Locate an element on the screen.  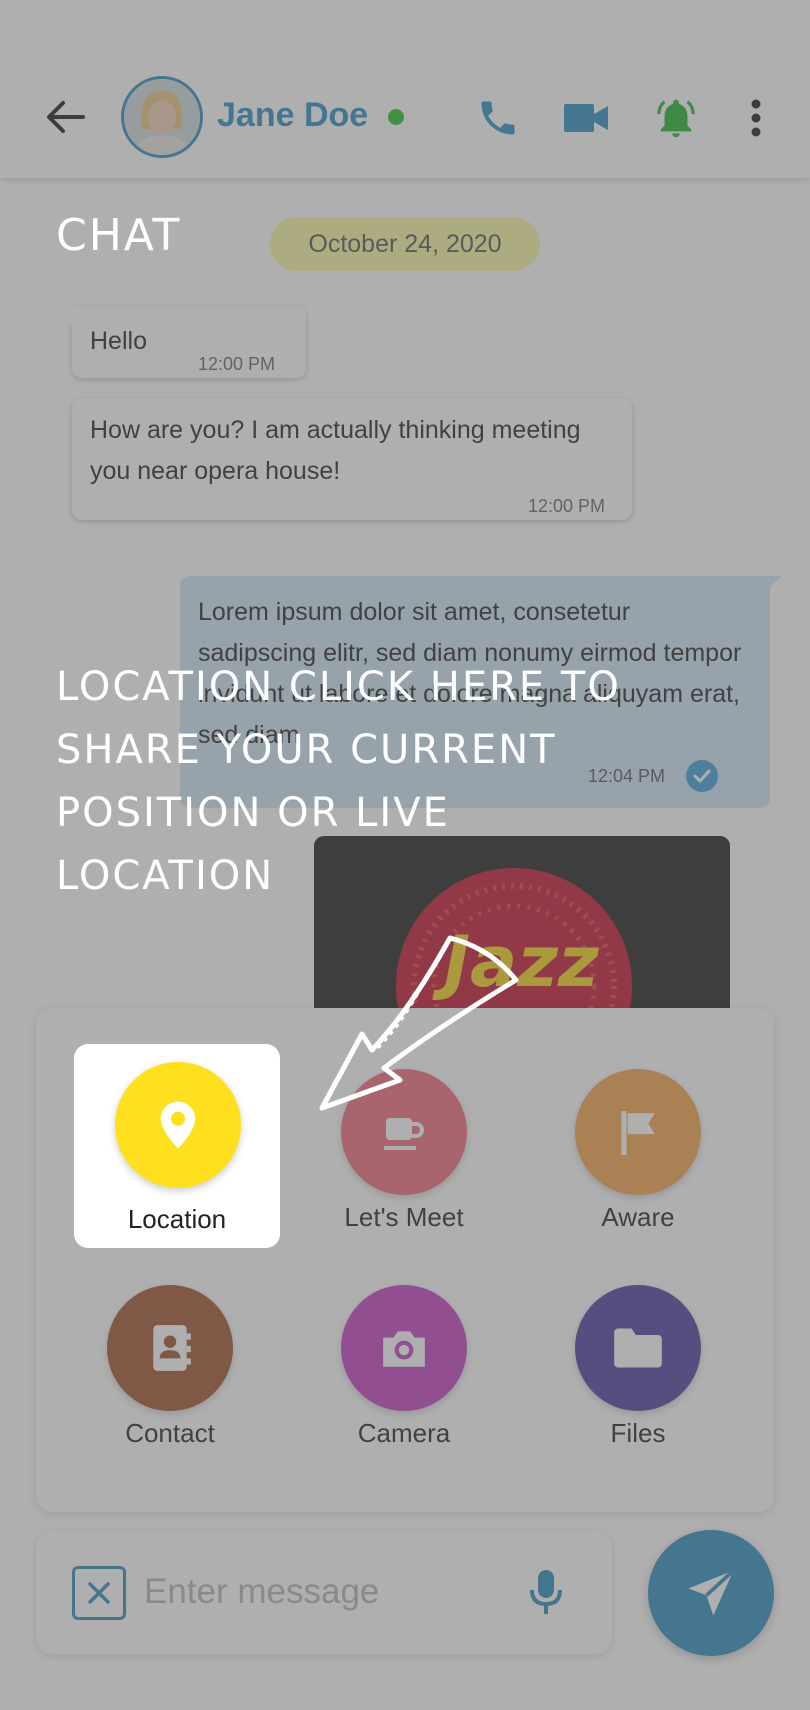
attach-label: Contact is located at coordinates (170, 1433).